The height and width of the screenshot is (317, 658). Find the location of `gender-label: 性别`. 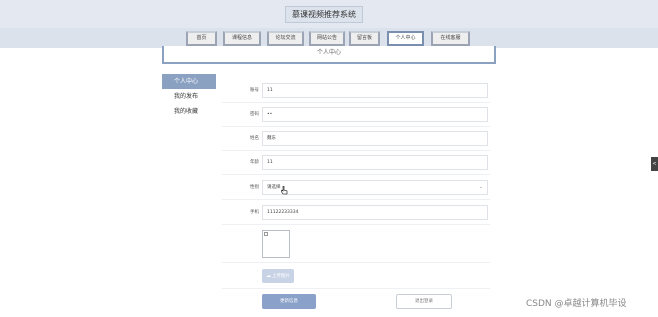

gender-label: 性别 is located at coordinates (254, 187).